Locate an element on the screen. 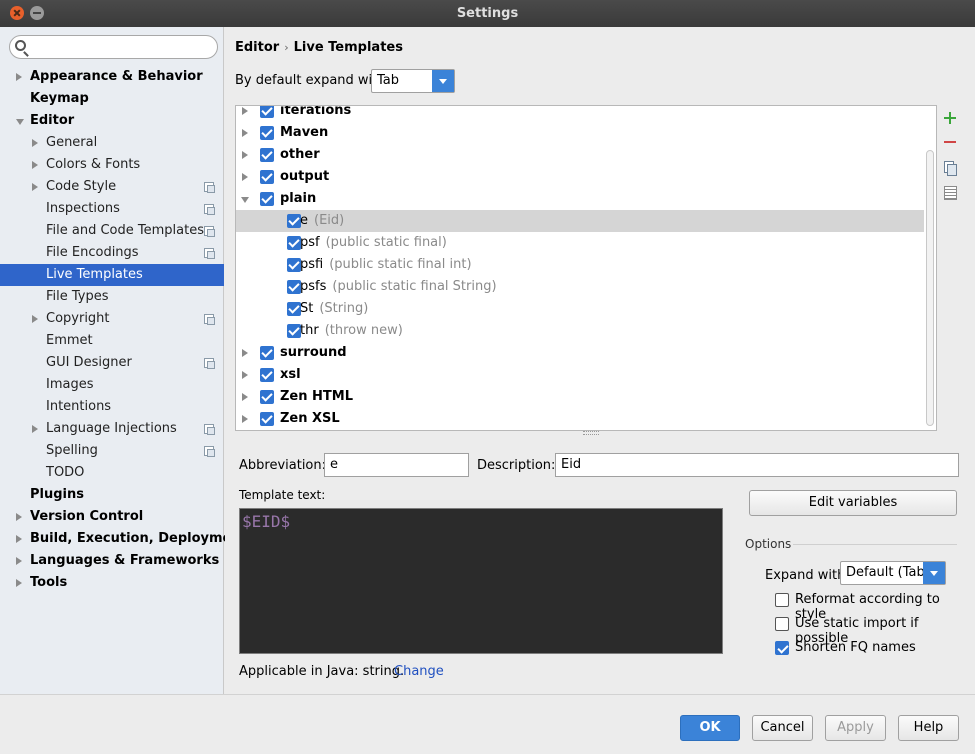  edit-variables-button: Edit variables is located at coordinates (853, 503).